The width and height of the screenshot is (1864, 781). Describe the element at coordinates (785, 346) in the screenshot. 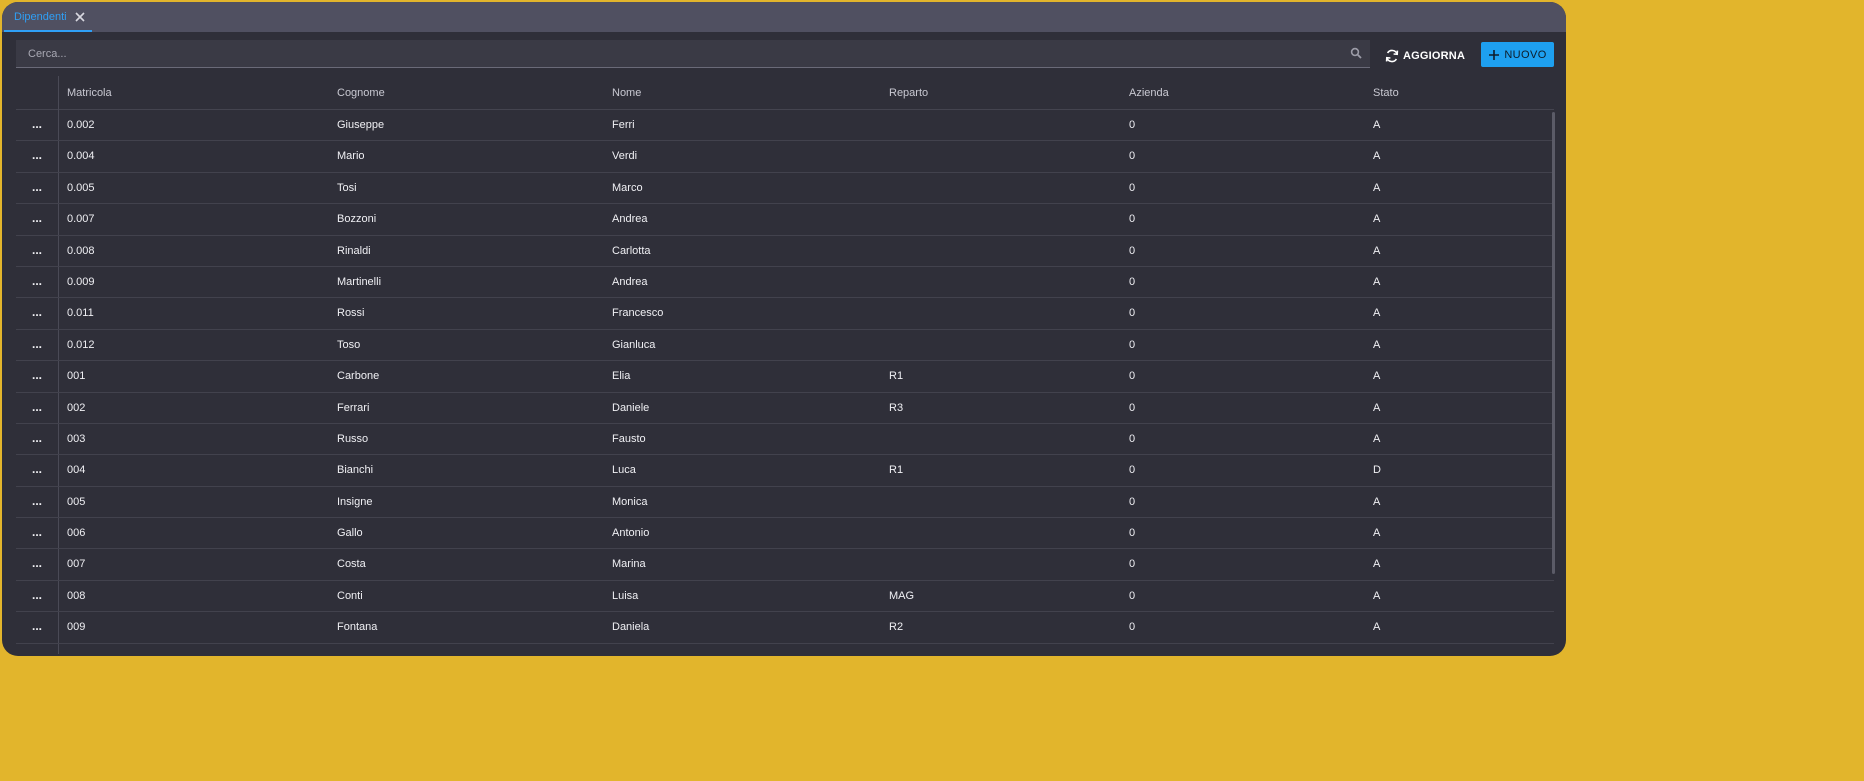

I see `table-row: ... 0.012 Toso Gianluca 0 A` at that location.